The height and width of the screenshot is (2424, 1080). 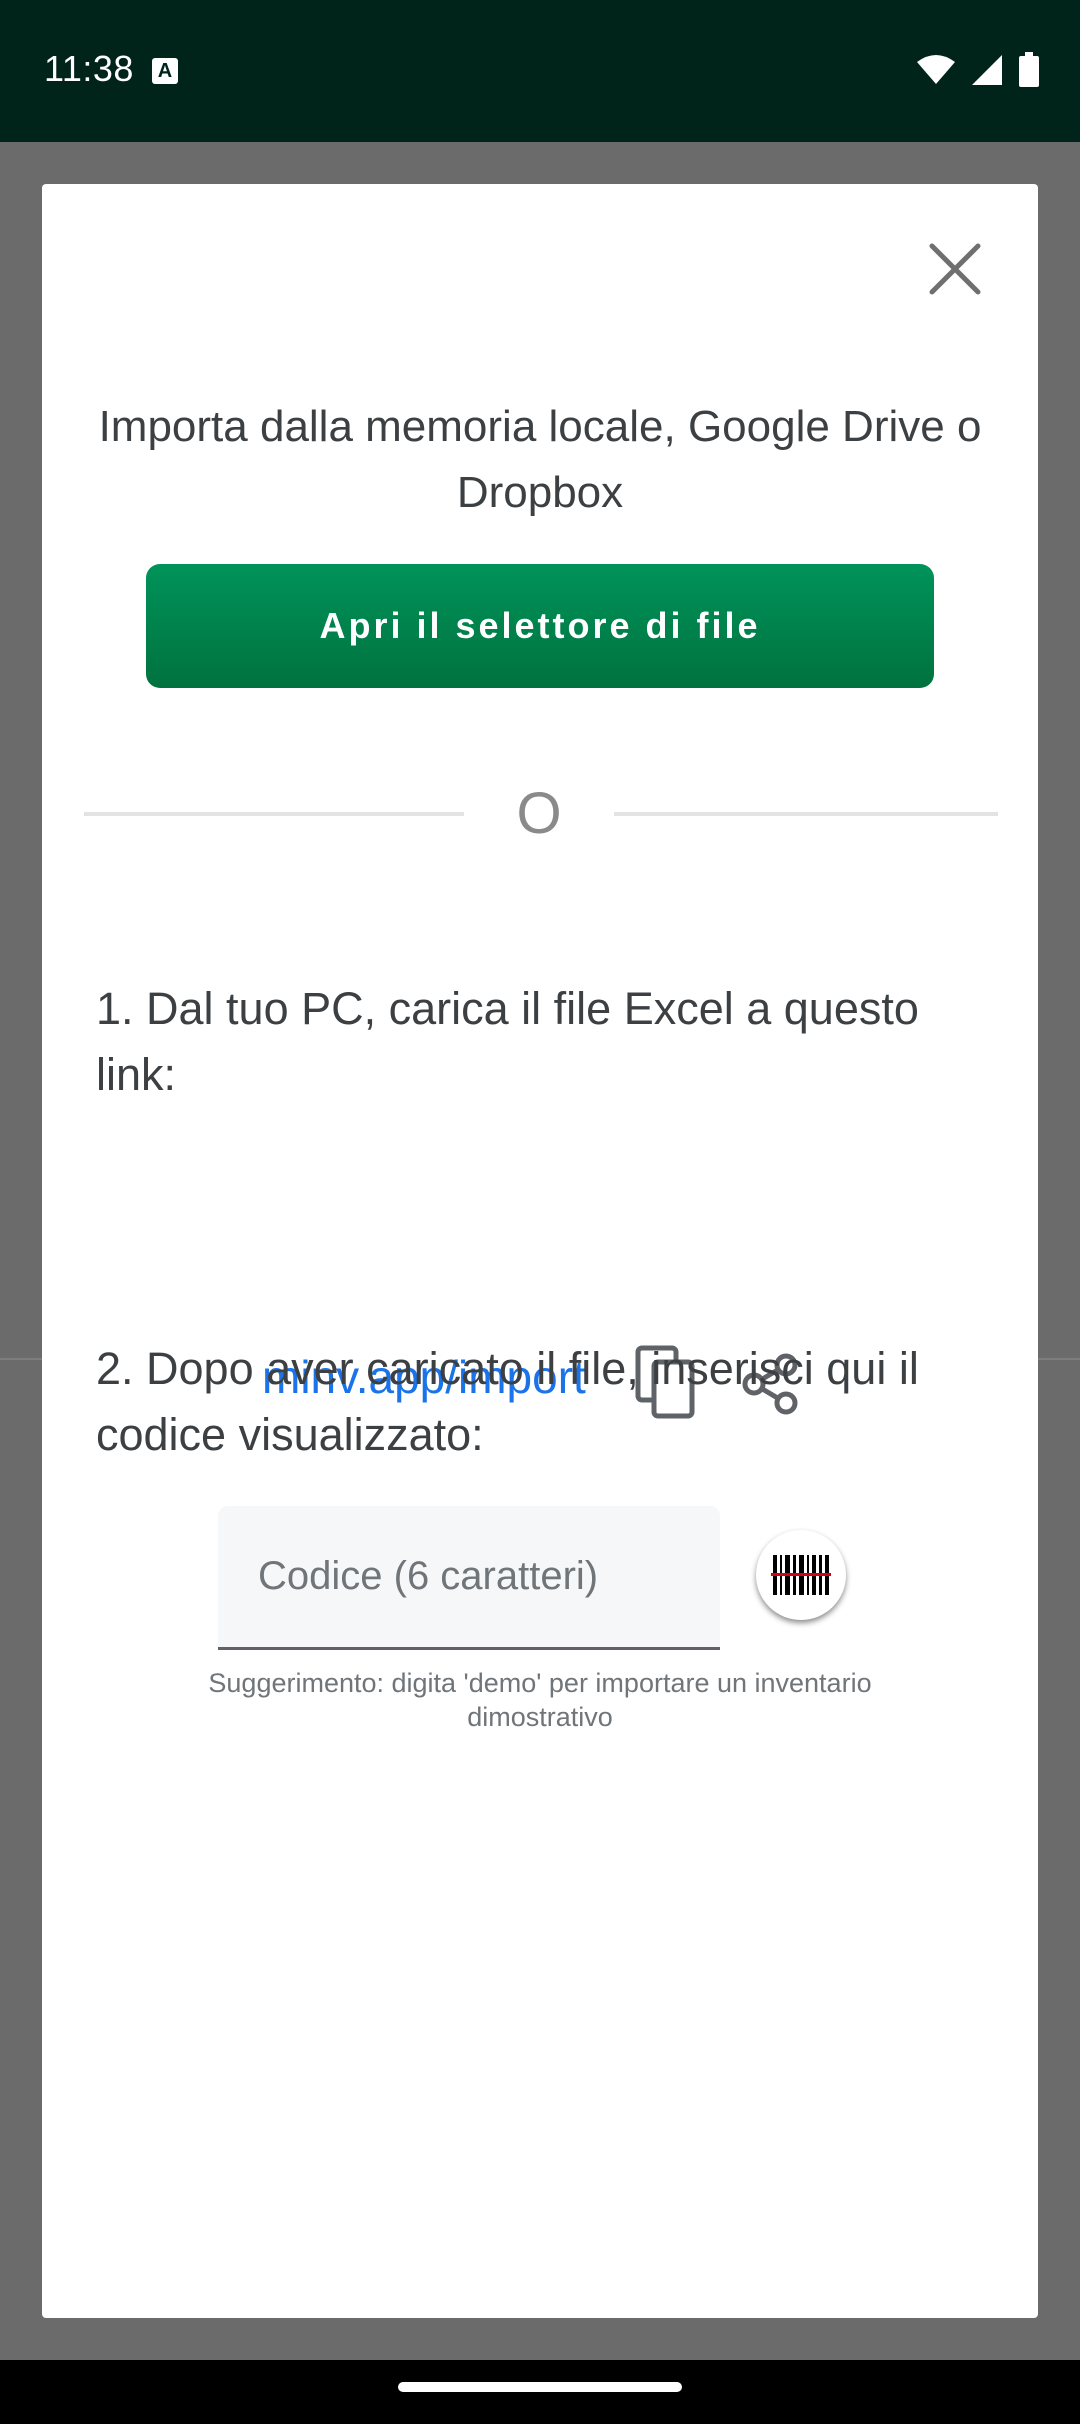 I want to click on divider-left, so click(x=274, y=814).